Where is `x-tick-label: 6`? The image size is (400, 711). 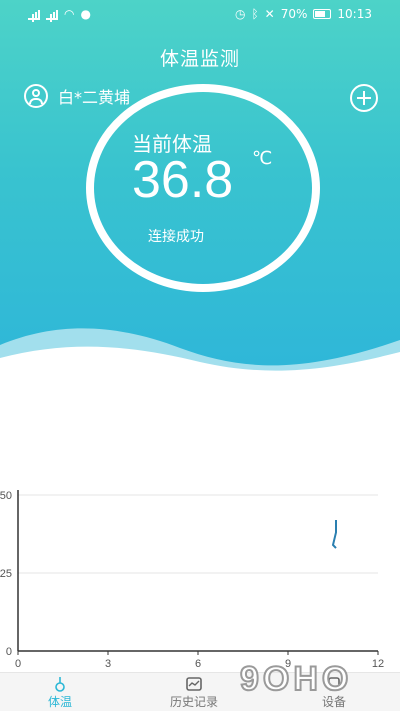
x-tick-label: 6 is located at coordinates (198, 664).